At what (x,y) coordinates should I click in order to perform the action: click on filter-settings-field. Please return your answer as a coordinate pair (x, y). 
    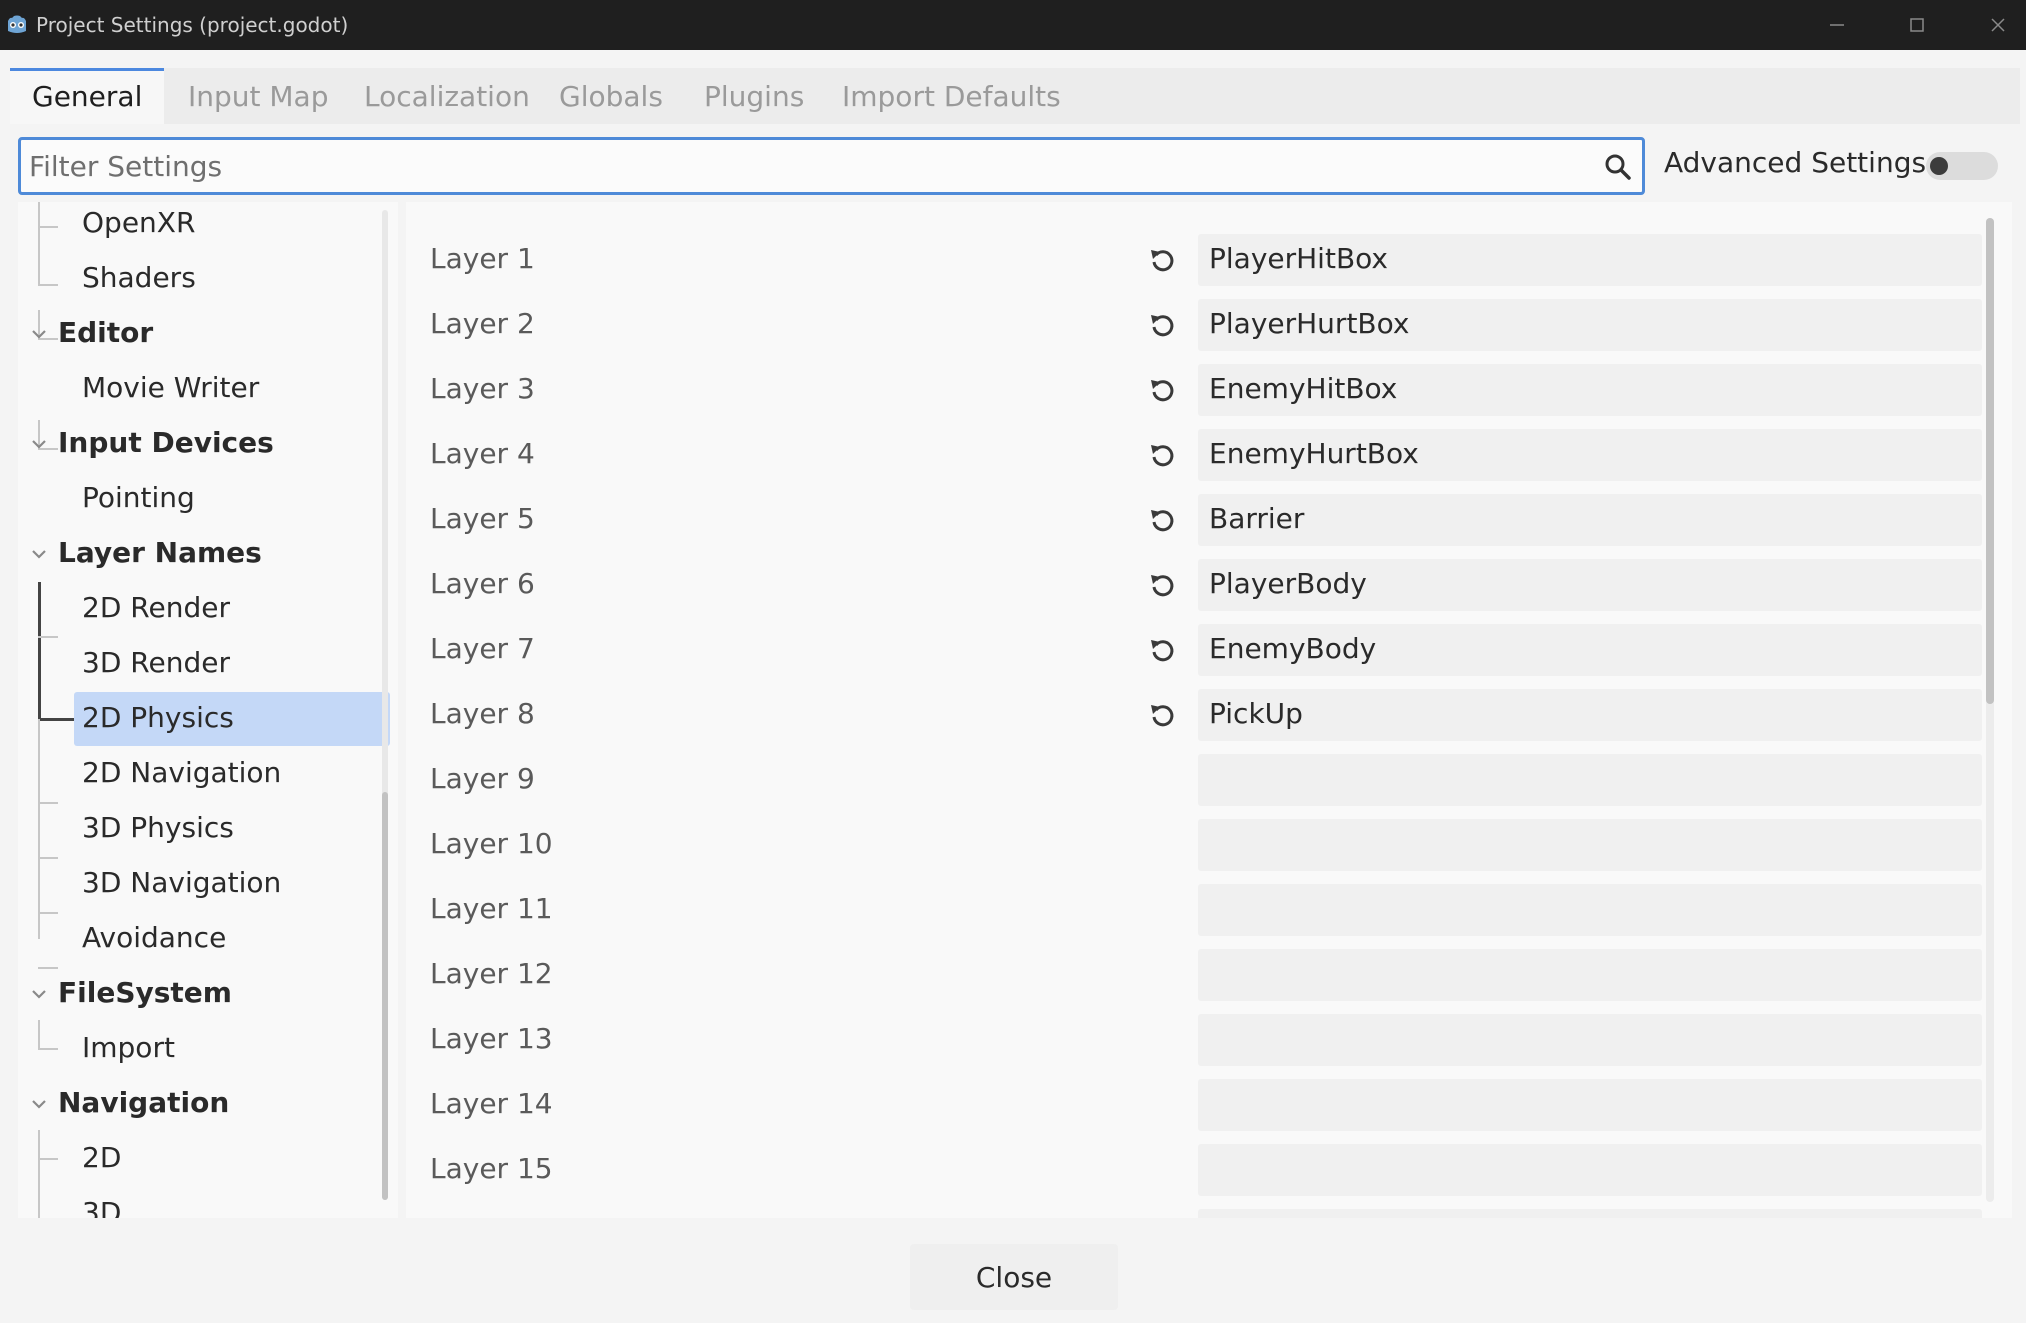
    Looking at the image, I should click on (831, 166).